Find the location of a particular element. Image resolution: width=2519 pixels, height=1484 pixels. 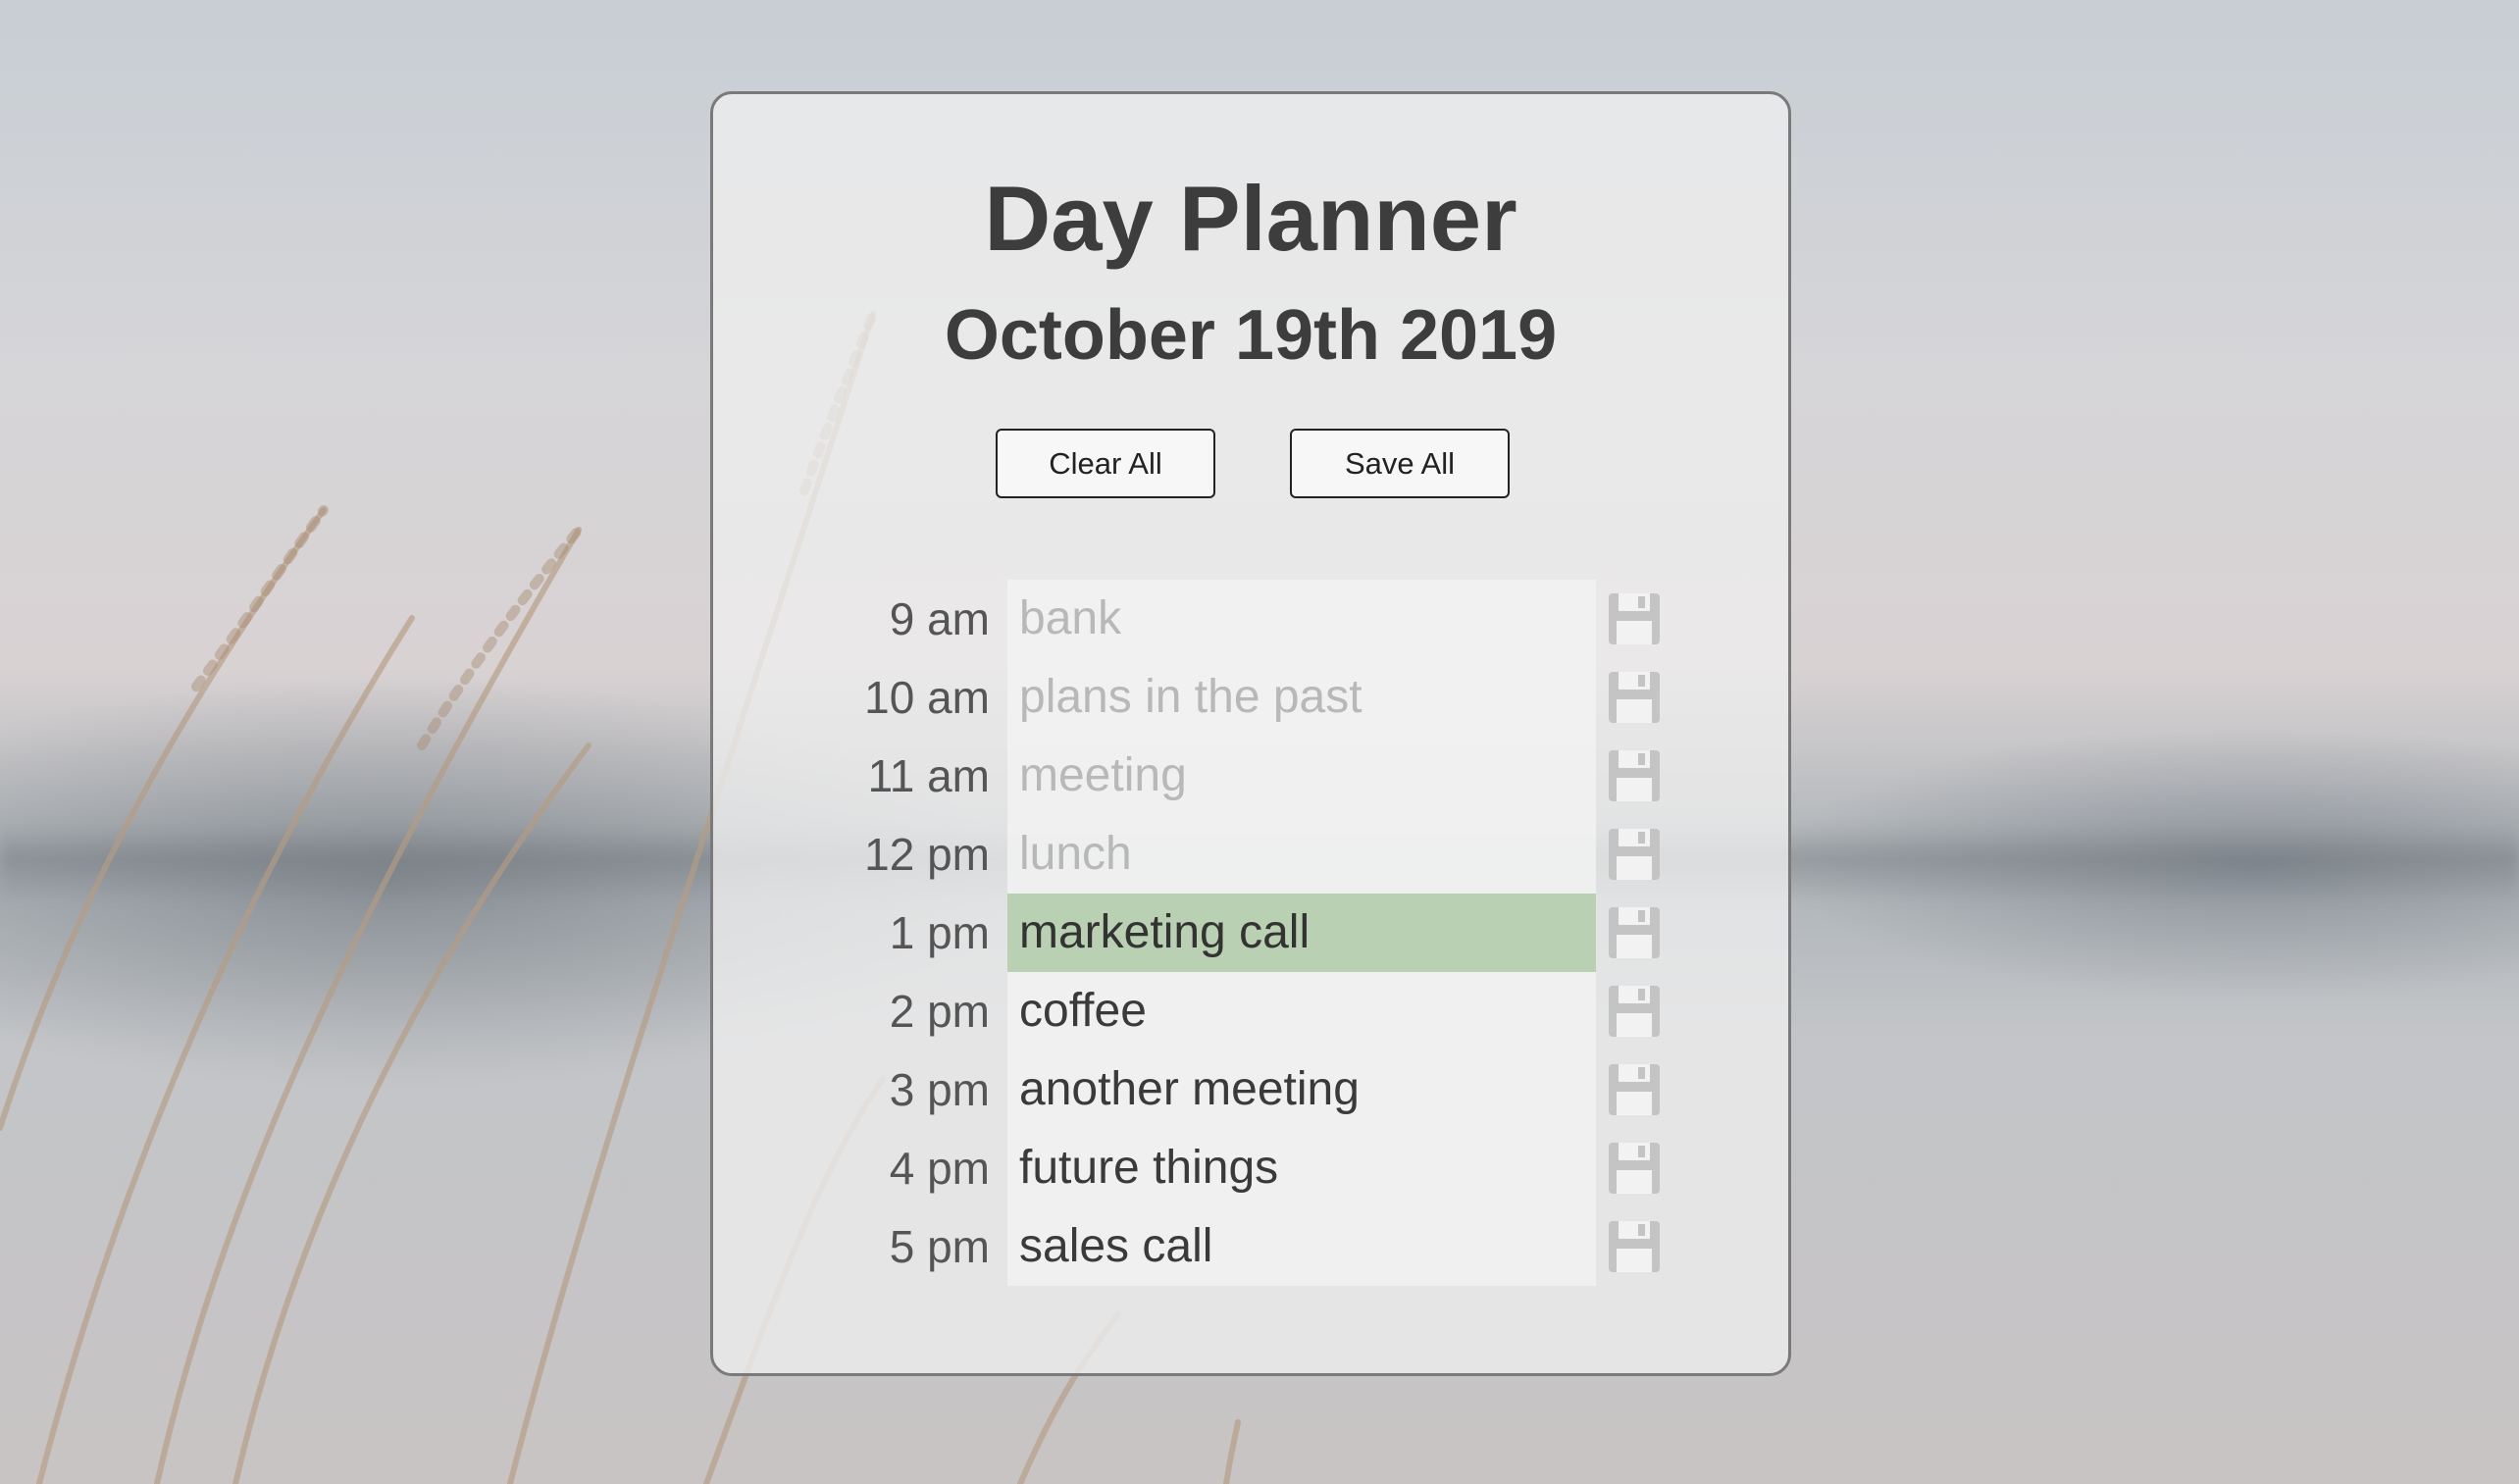

hour-label: 3 pm is located at coordinates (940, 1089).